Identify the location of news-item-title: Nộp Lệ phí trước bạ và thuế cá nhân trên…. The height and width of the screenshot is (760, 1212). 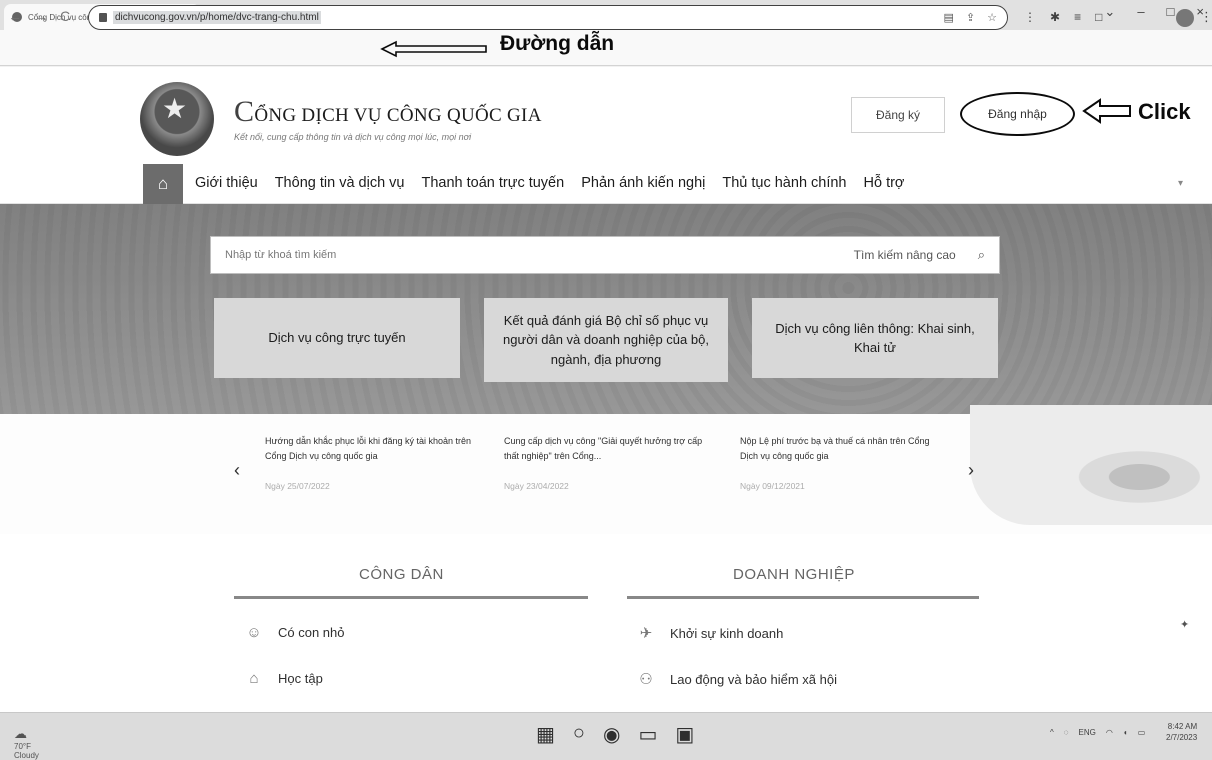
(845, 449).